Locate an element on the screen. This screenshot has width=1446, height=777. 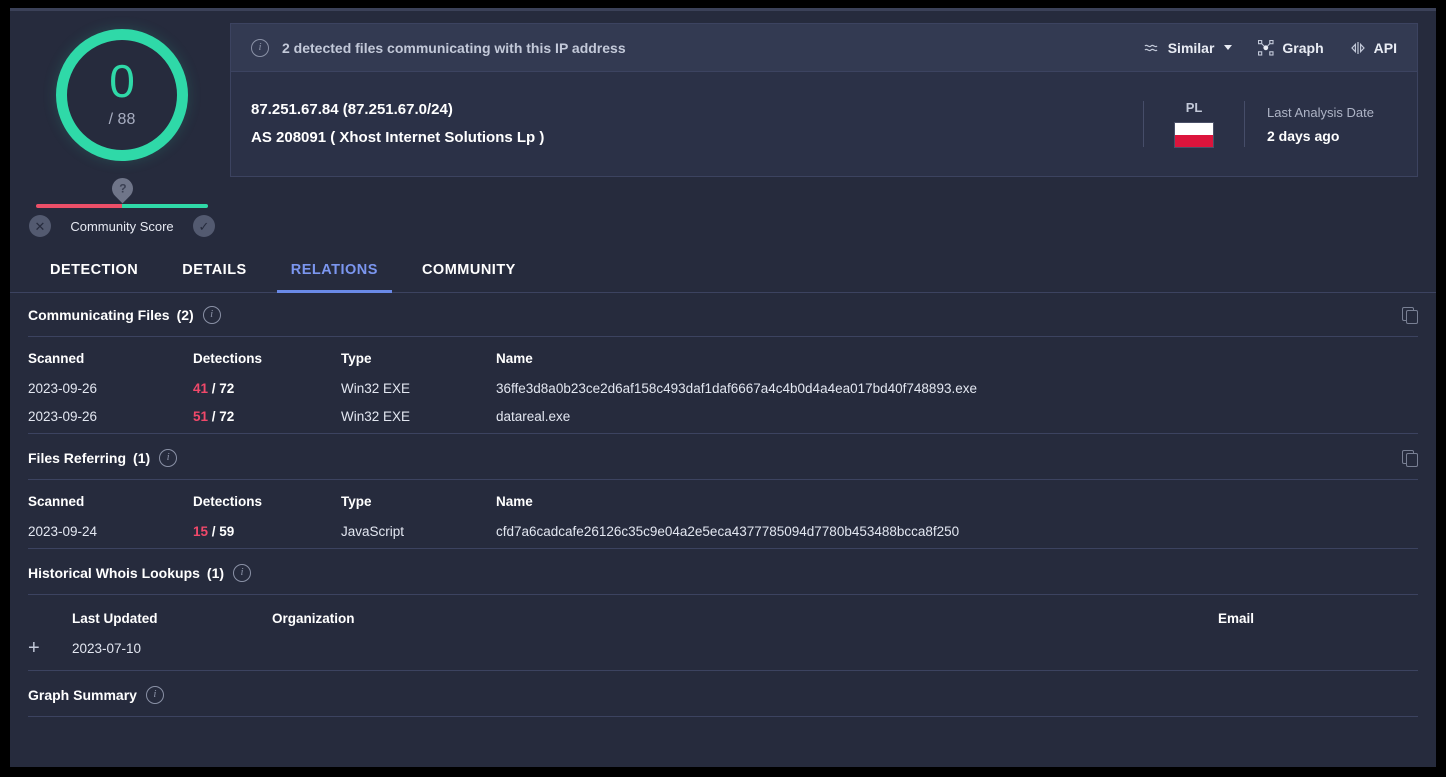
graph-button: Graph is located at coordinates (1291, 47).